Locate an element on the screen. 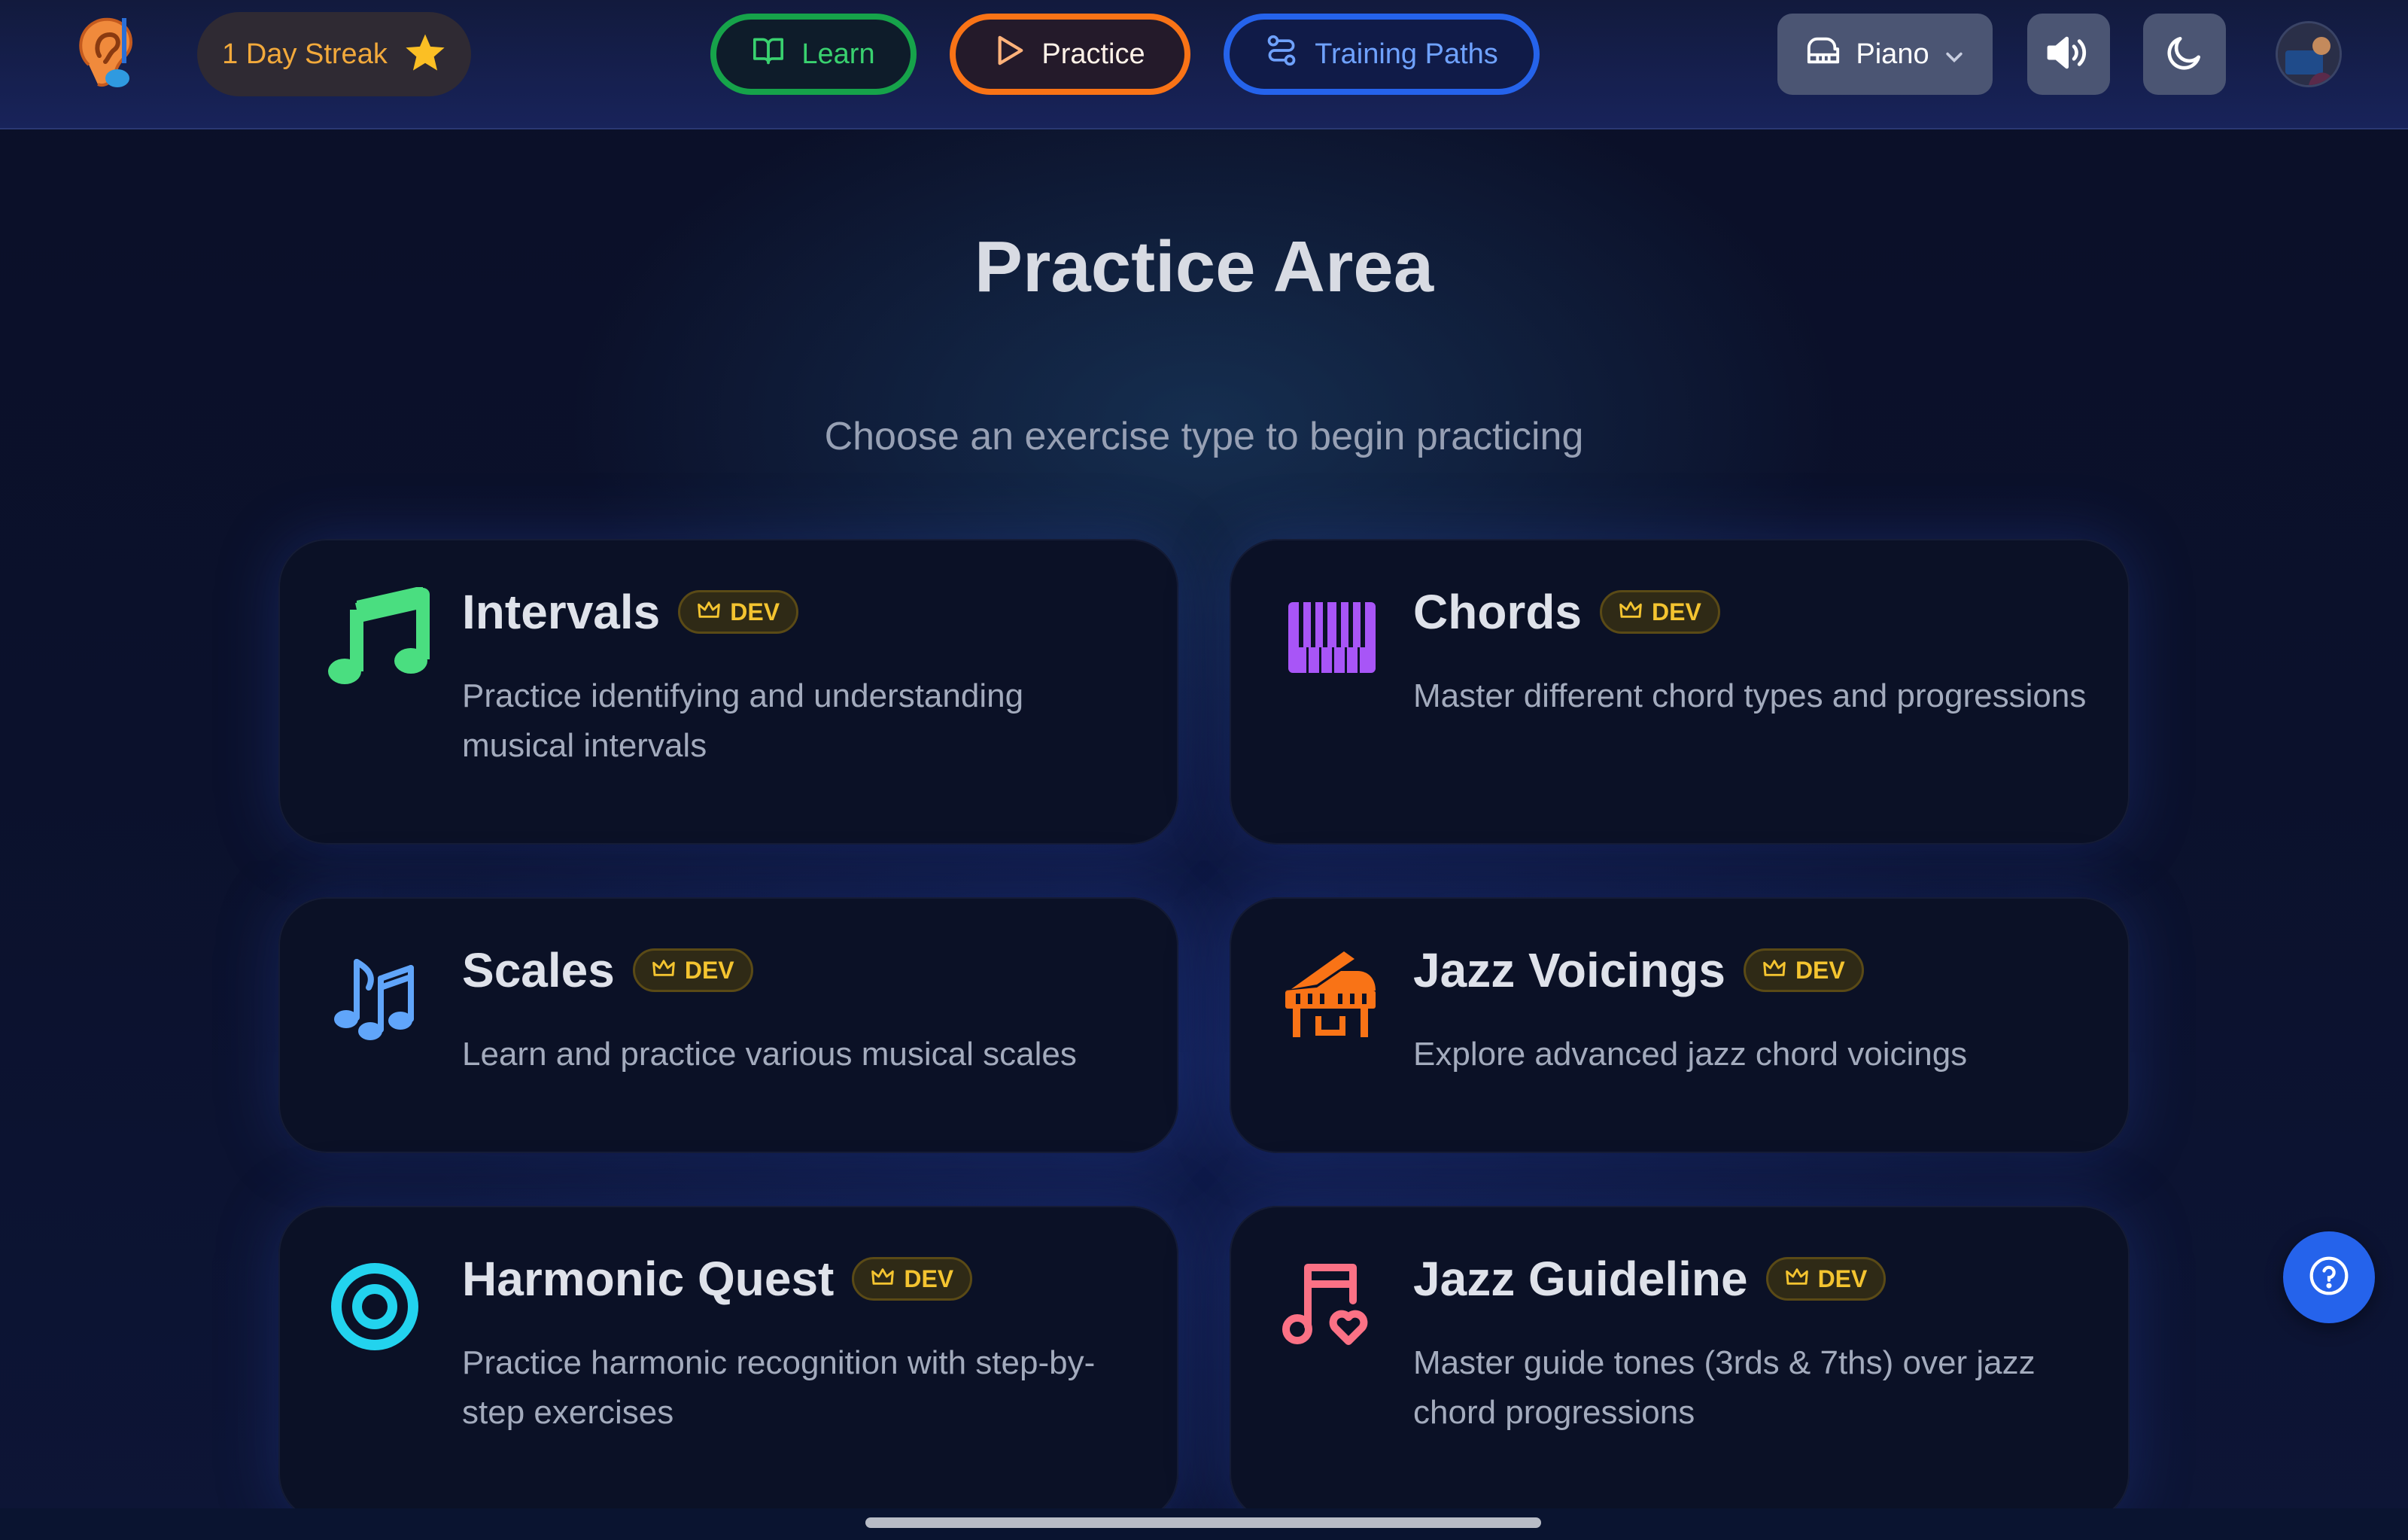  target-icon is located at coordinates (379, 1306).